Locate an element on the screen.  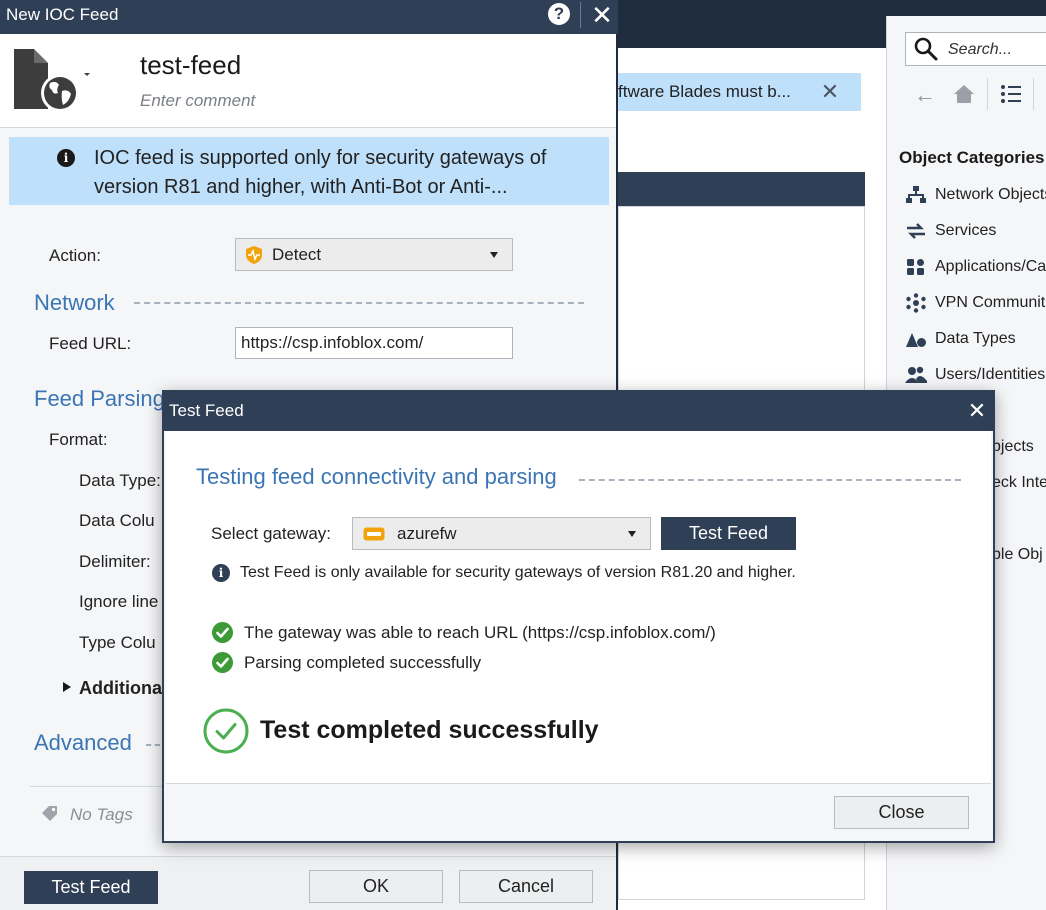
data-type-label: Data Type: is located at coordinates (120, 480).